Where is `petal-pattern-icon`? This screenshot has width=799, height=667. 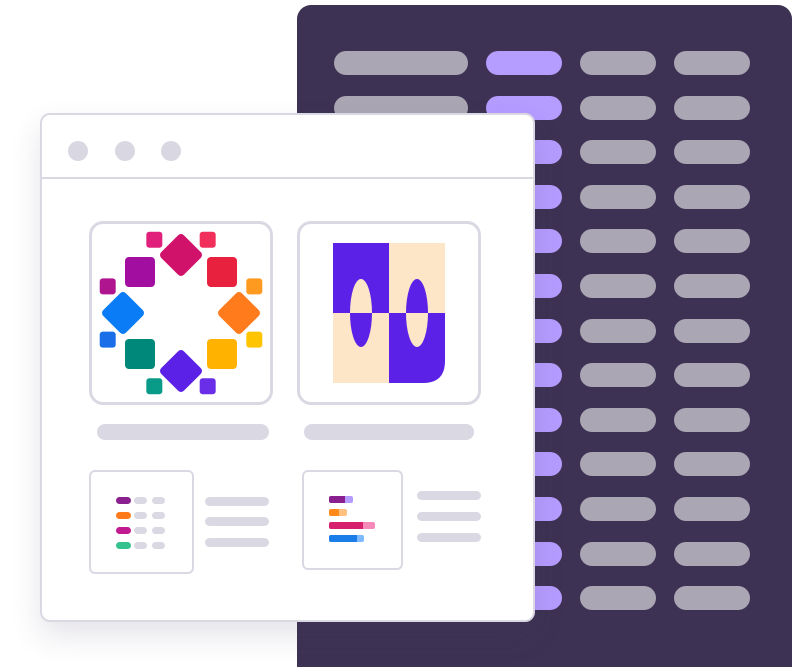
petal-pattern-icon is located at coordinates (389, 313).